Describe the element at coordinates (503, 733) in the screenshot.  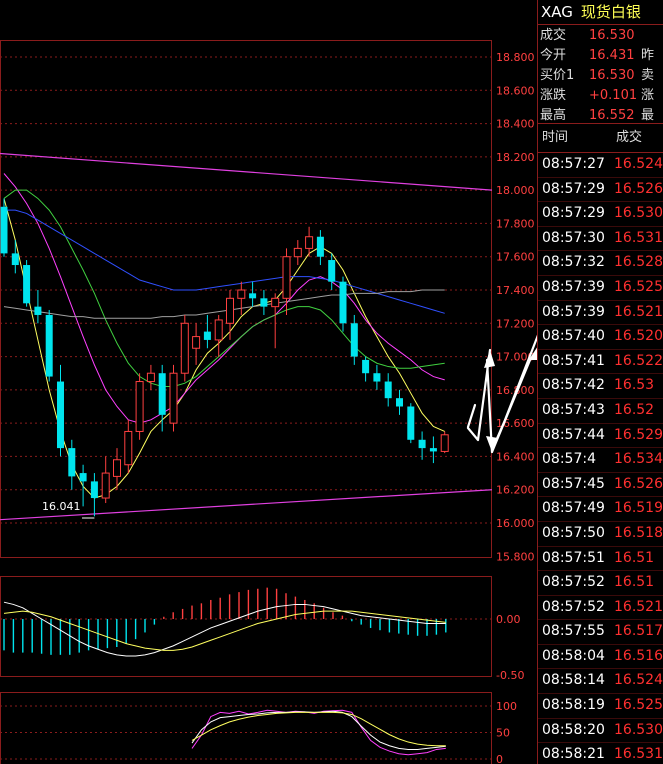
I see `kdj-tick-label: 50` at that location.